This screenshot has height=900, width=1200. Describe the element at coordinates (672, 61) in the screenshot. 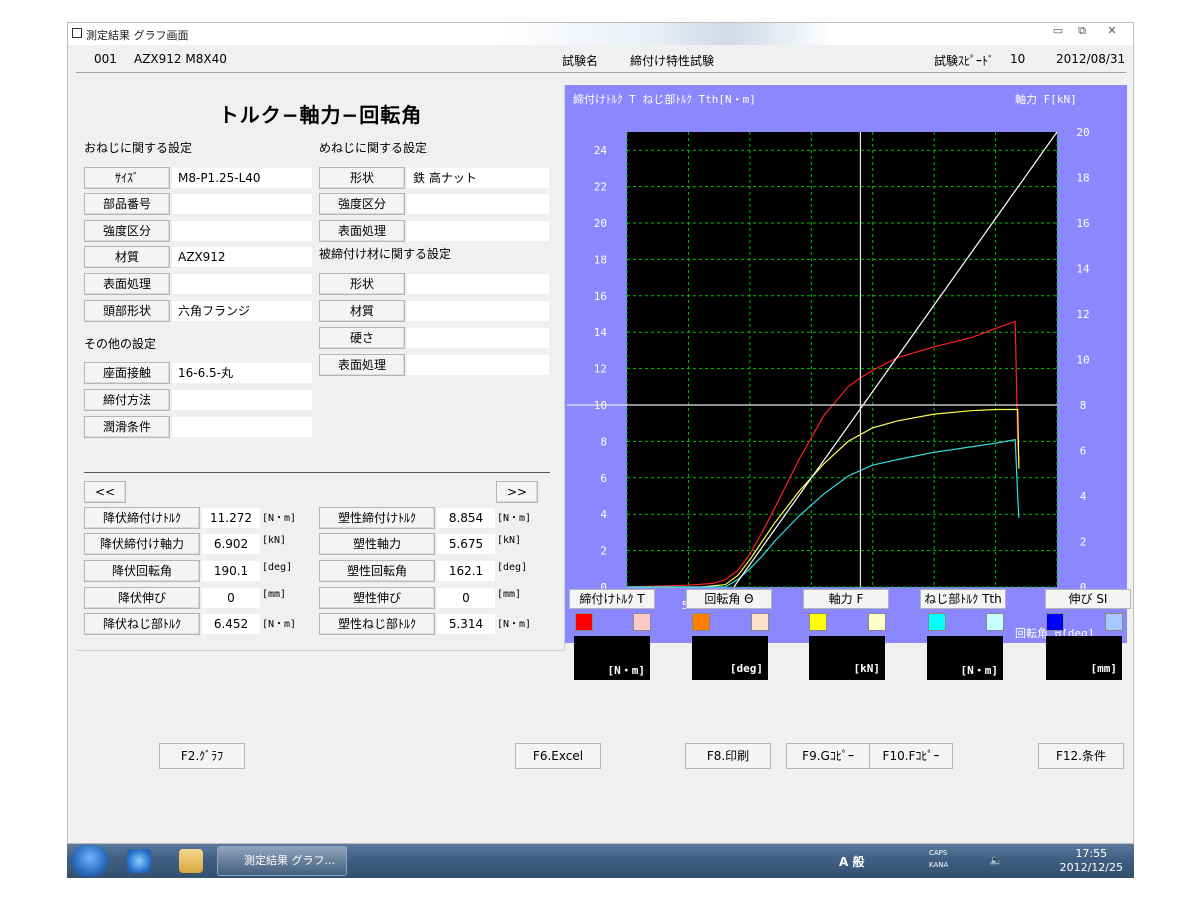

I see `test-name: 締付け特性試験` at that location.